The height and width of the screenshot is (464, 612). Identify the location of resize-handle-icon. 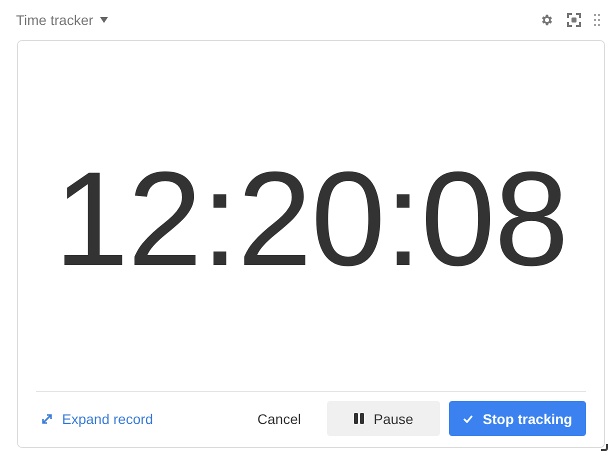
(604, 447).